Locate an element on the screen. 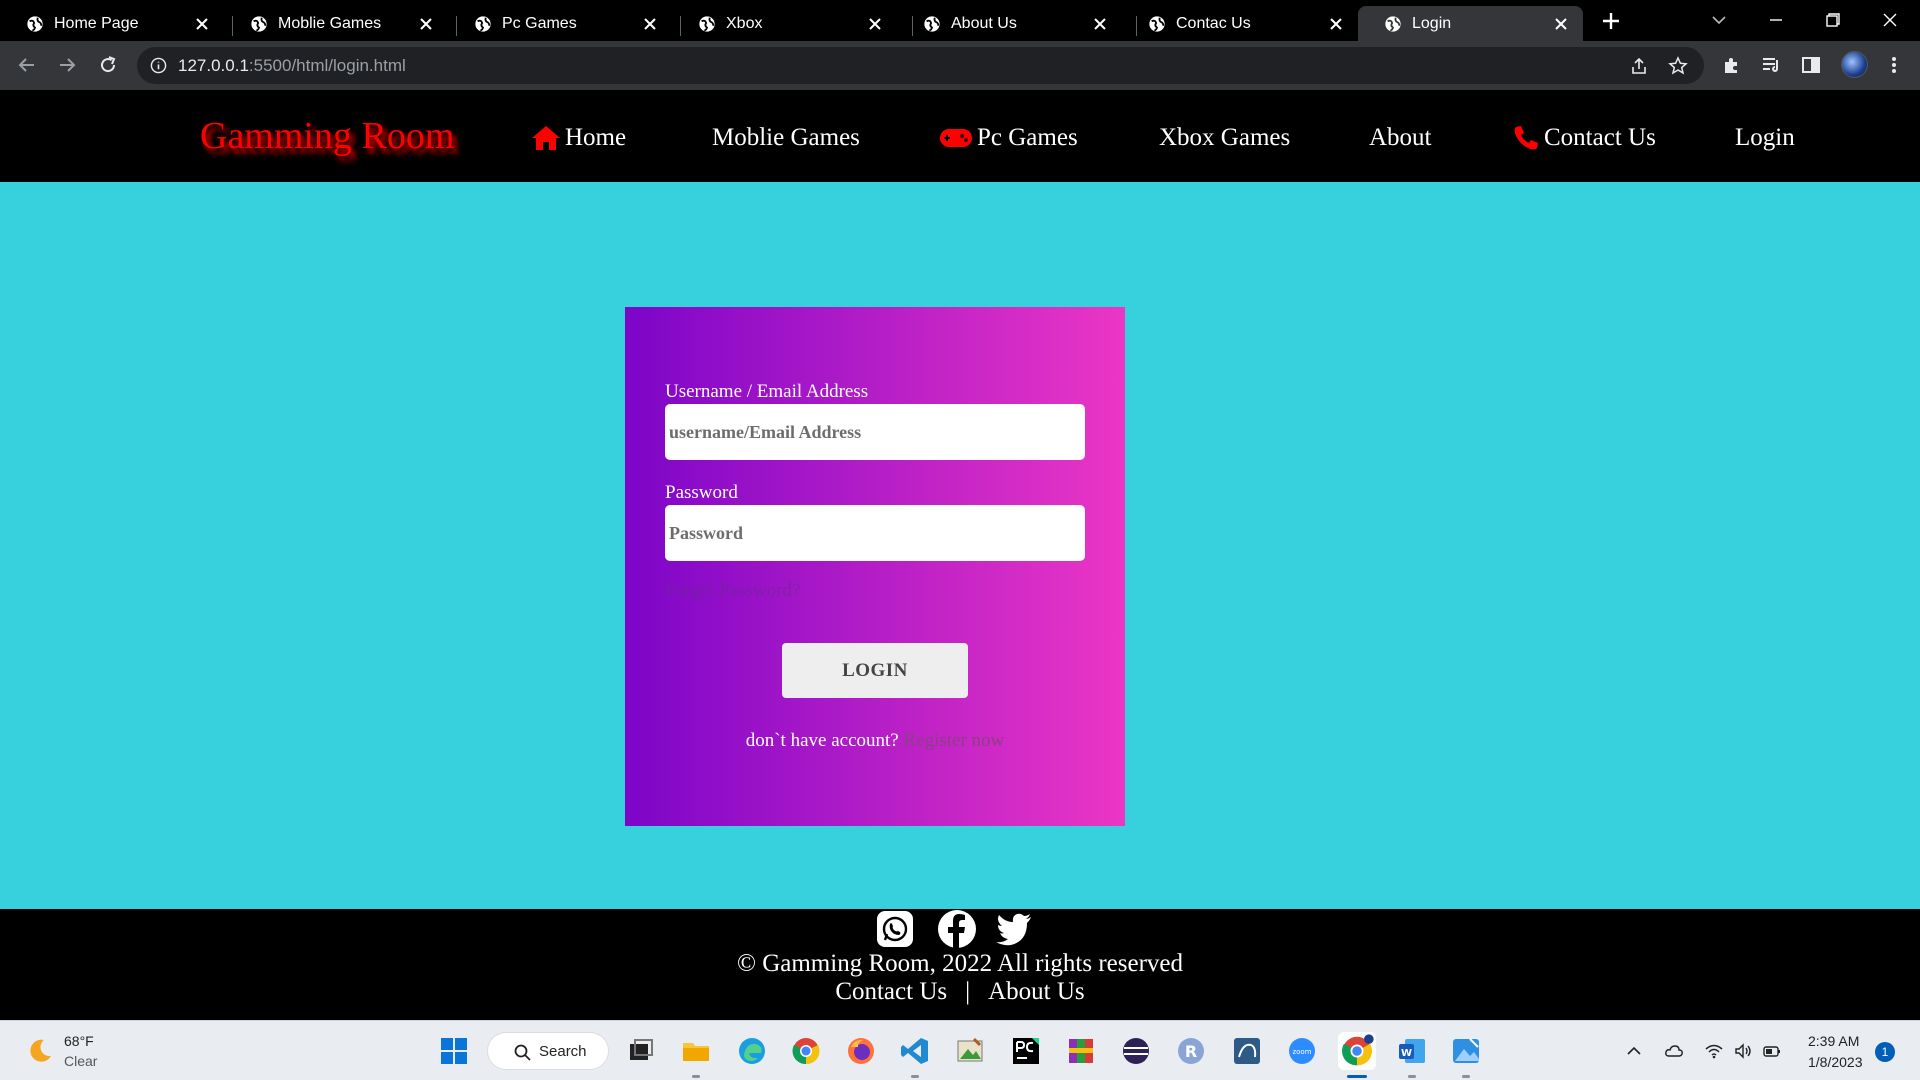 This screenshot has height=1080, width=1920. pycharm-icon is located at coordinates (1026, 1051).